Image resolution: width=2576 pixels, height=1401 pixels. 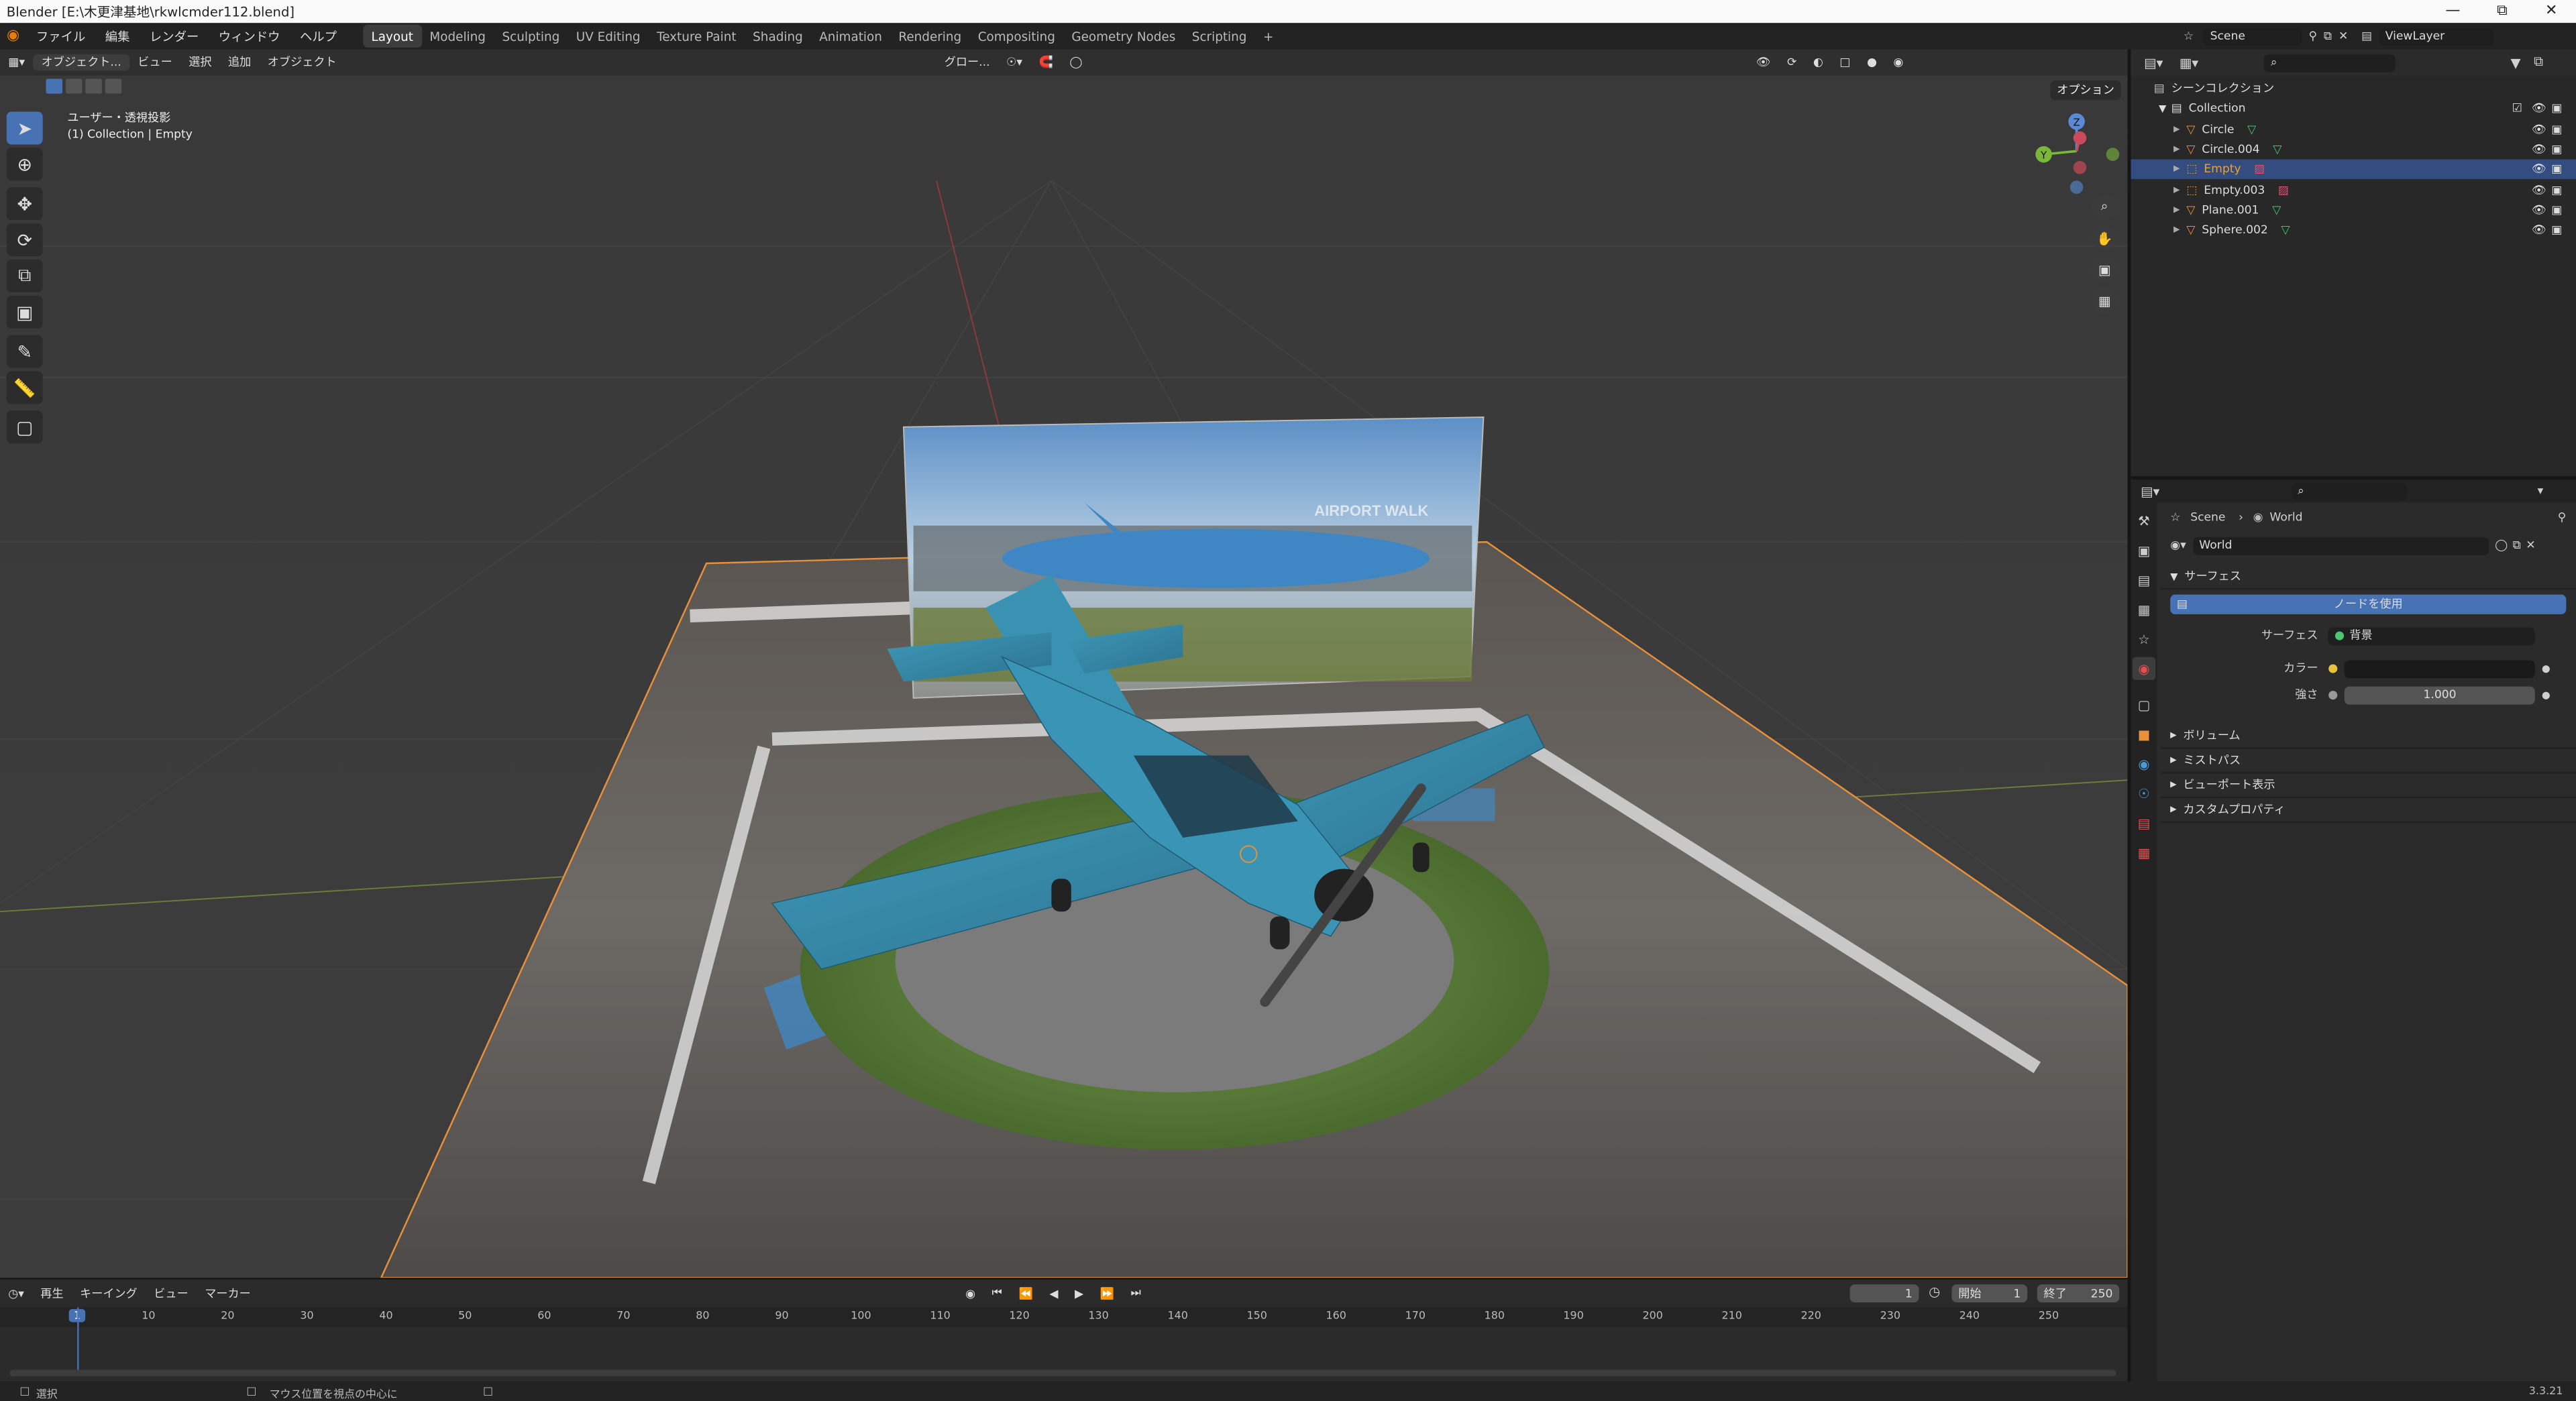 What do you see at coordinates (1054, 1293) in the screenshot?
I see `play-reverse-icon: ◀` at bounding box center [1054, 1293].